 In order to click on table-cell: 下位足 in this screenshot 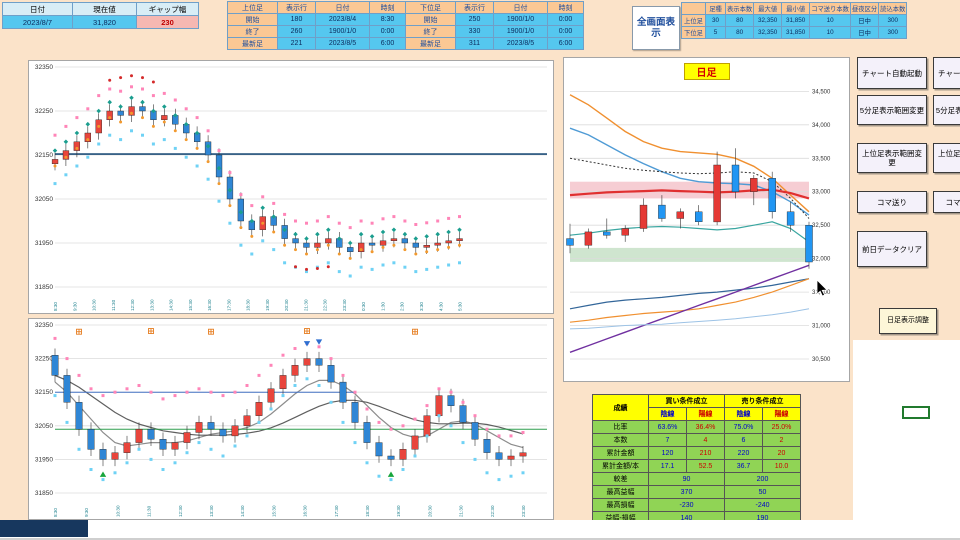, I will do `click(693, 32)`.